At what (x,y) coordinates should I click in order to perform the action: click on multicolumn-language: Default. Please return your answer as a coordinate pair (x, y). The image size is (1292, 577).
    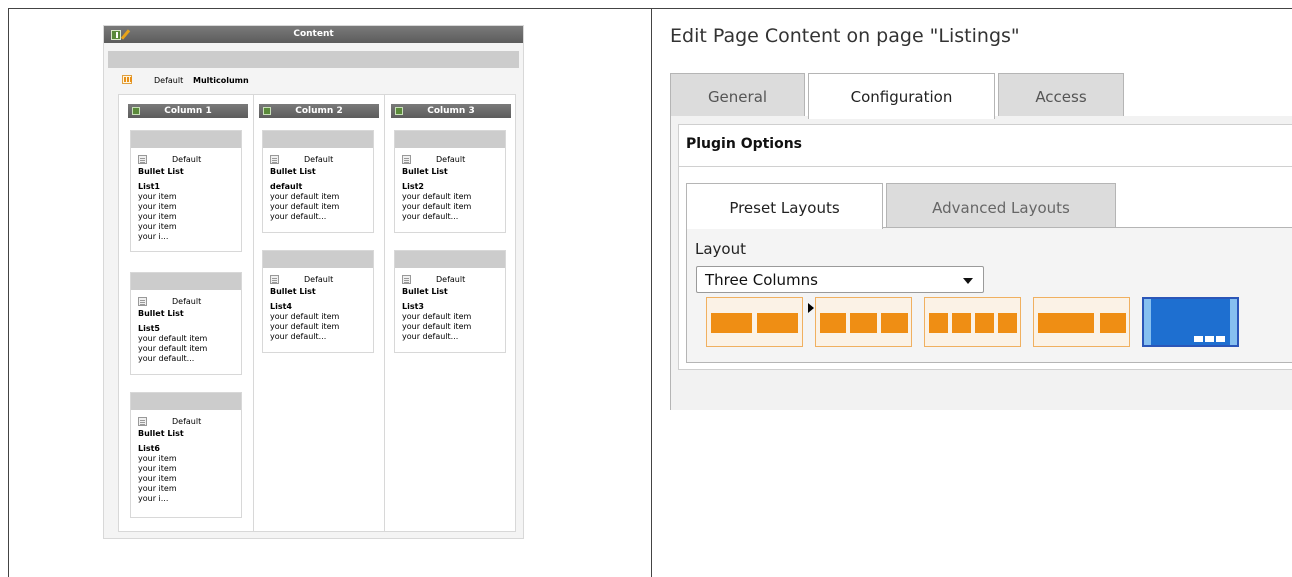
    Looking at the image, I should click on (169, 80).